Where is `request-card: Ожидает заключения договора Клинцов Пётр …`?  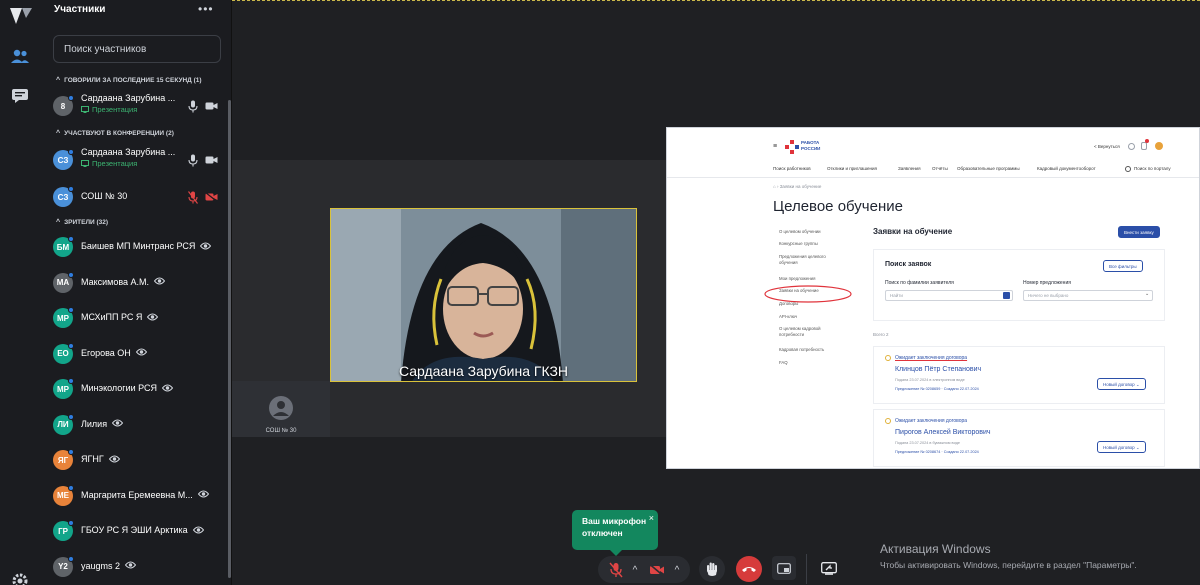 request-card: Ожидает заключения договора Клинцов Пётр … is located at coordinates (1019, 375).